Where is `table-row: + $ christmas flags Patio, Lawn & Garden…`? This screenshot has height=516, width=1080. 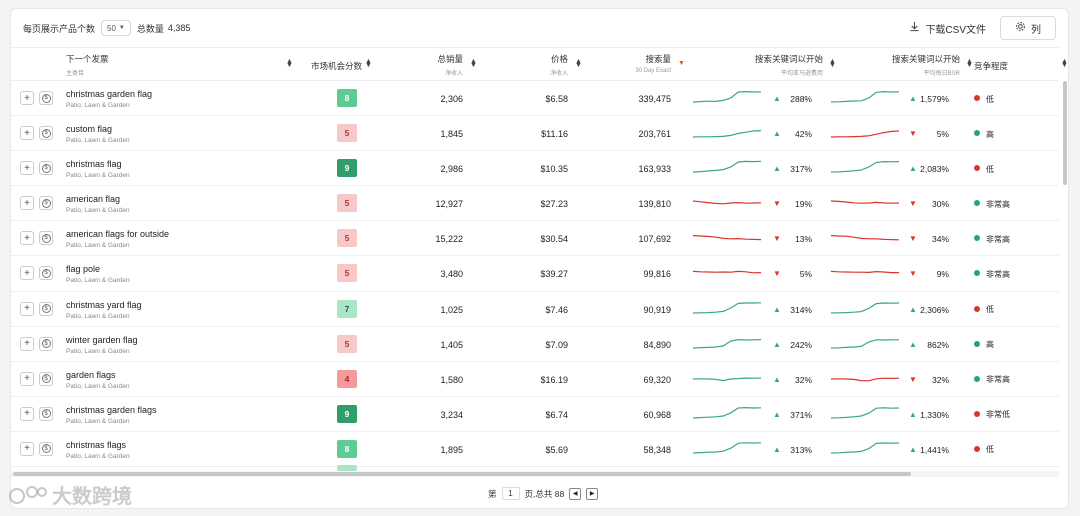
table-row: + $ christmas flags Patio, Lawn & Garden… is located at coordinates (535, 450).